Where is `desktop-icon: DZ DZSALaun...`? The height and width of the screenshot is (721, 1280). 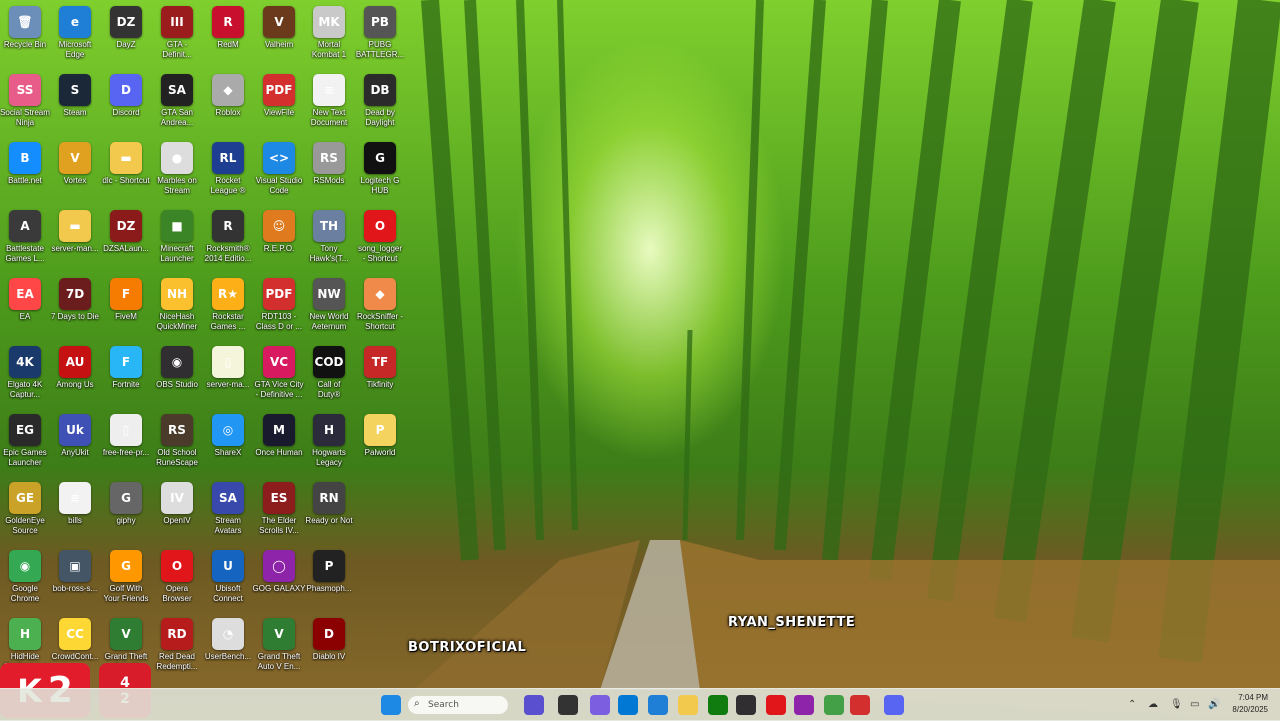
desktop-icon: DZ DZSALaun... is located at coordinates (126, 240).